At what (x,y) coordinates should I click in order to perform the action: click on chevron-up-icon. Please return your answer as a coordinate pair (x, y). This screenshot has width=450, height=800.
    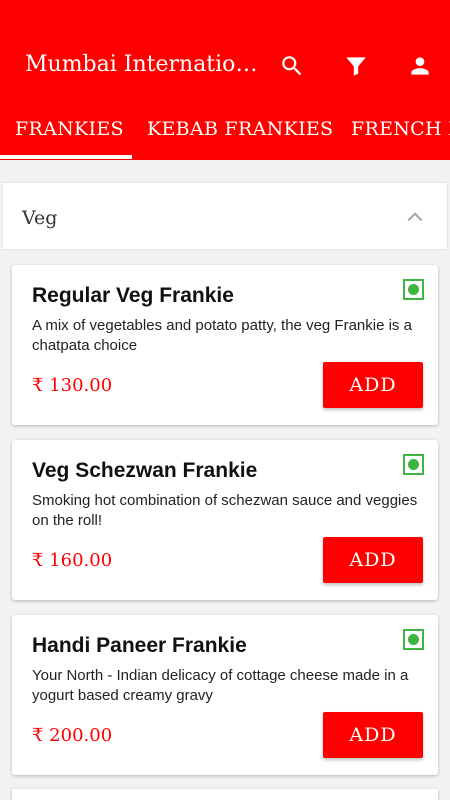
    Looking at the image, I should click on (415, 217).